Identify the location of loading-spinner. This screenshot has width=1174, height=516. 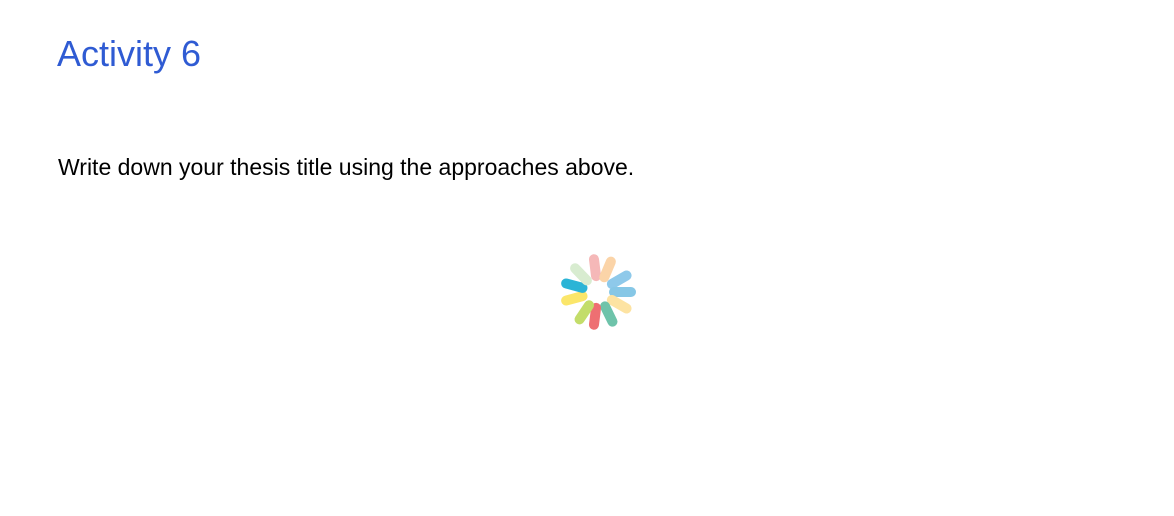
(598, 292).